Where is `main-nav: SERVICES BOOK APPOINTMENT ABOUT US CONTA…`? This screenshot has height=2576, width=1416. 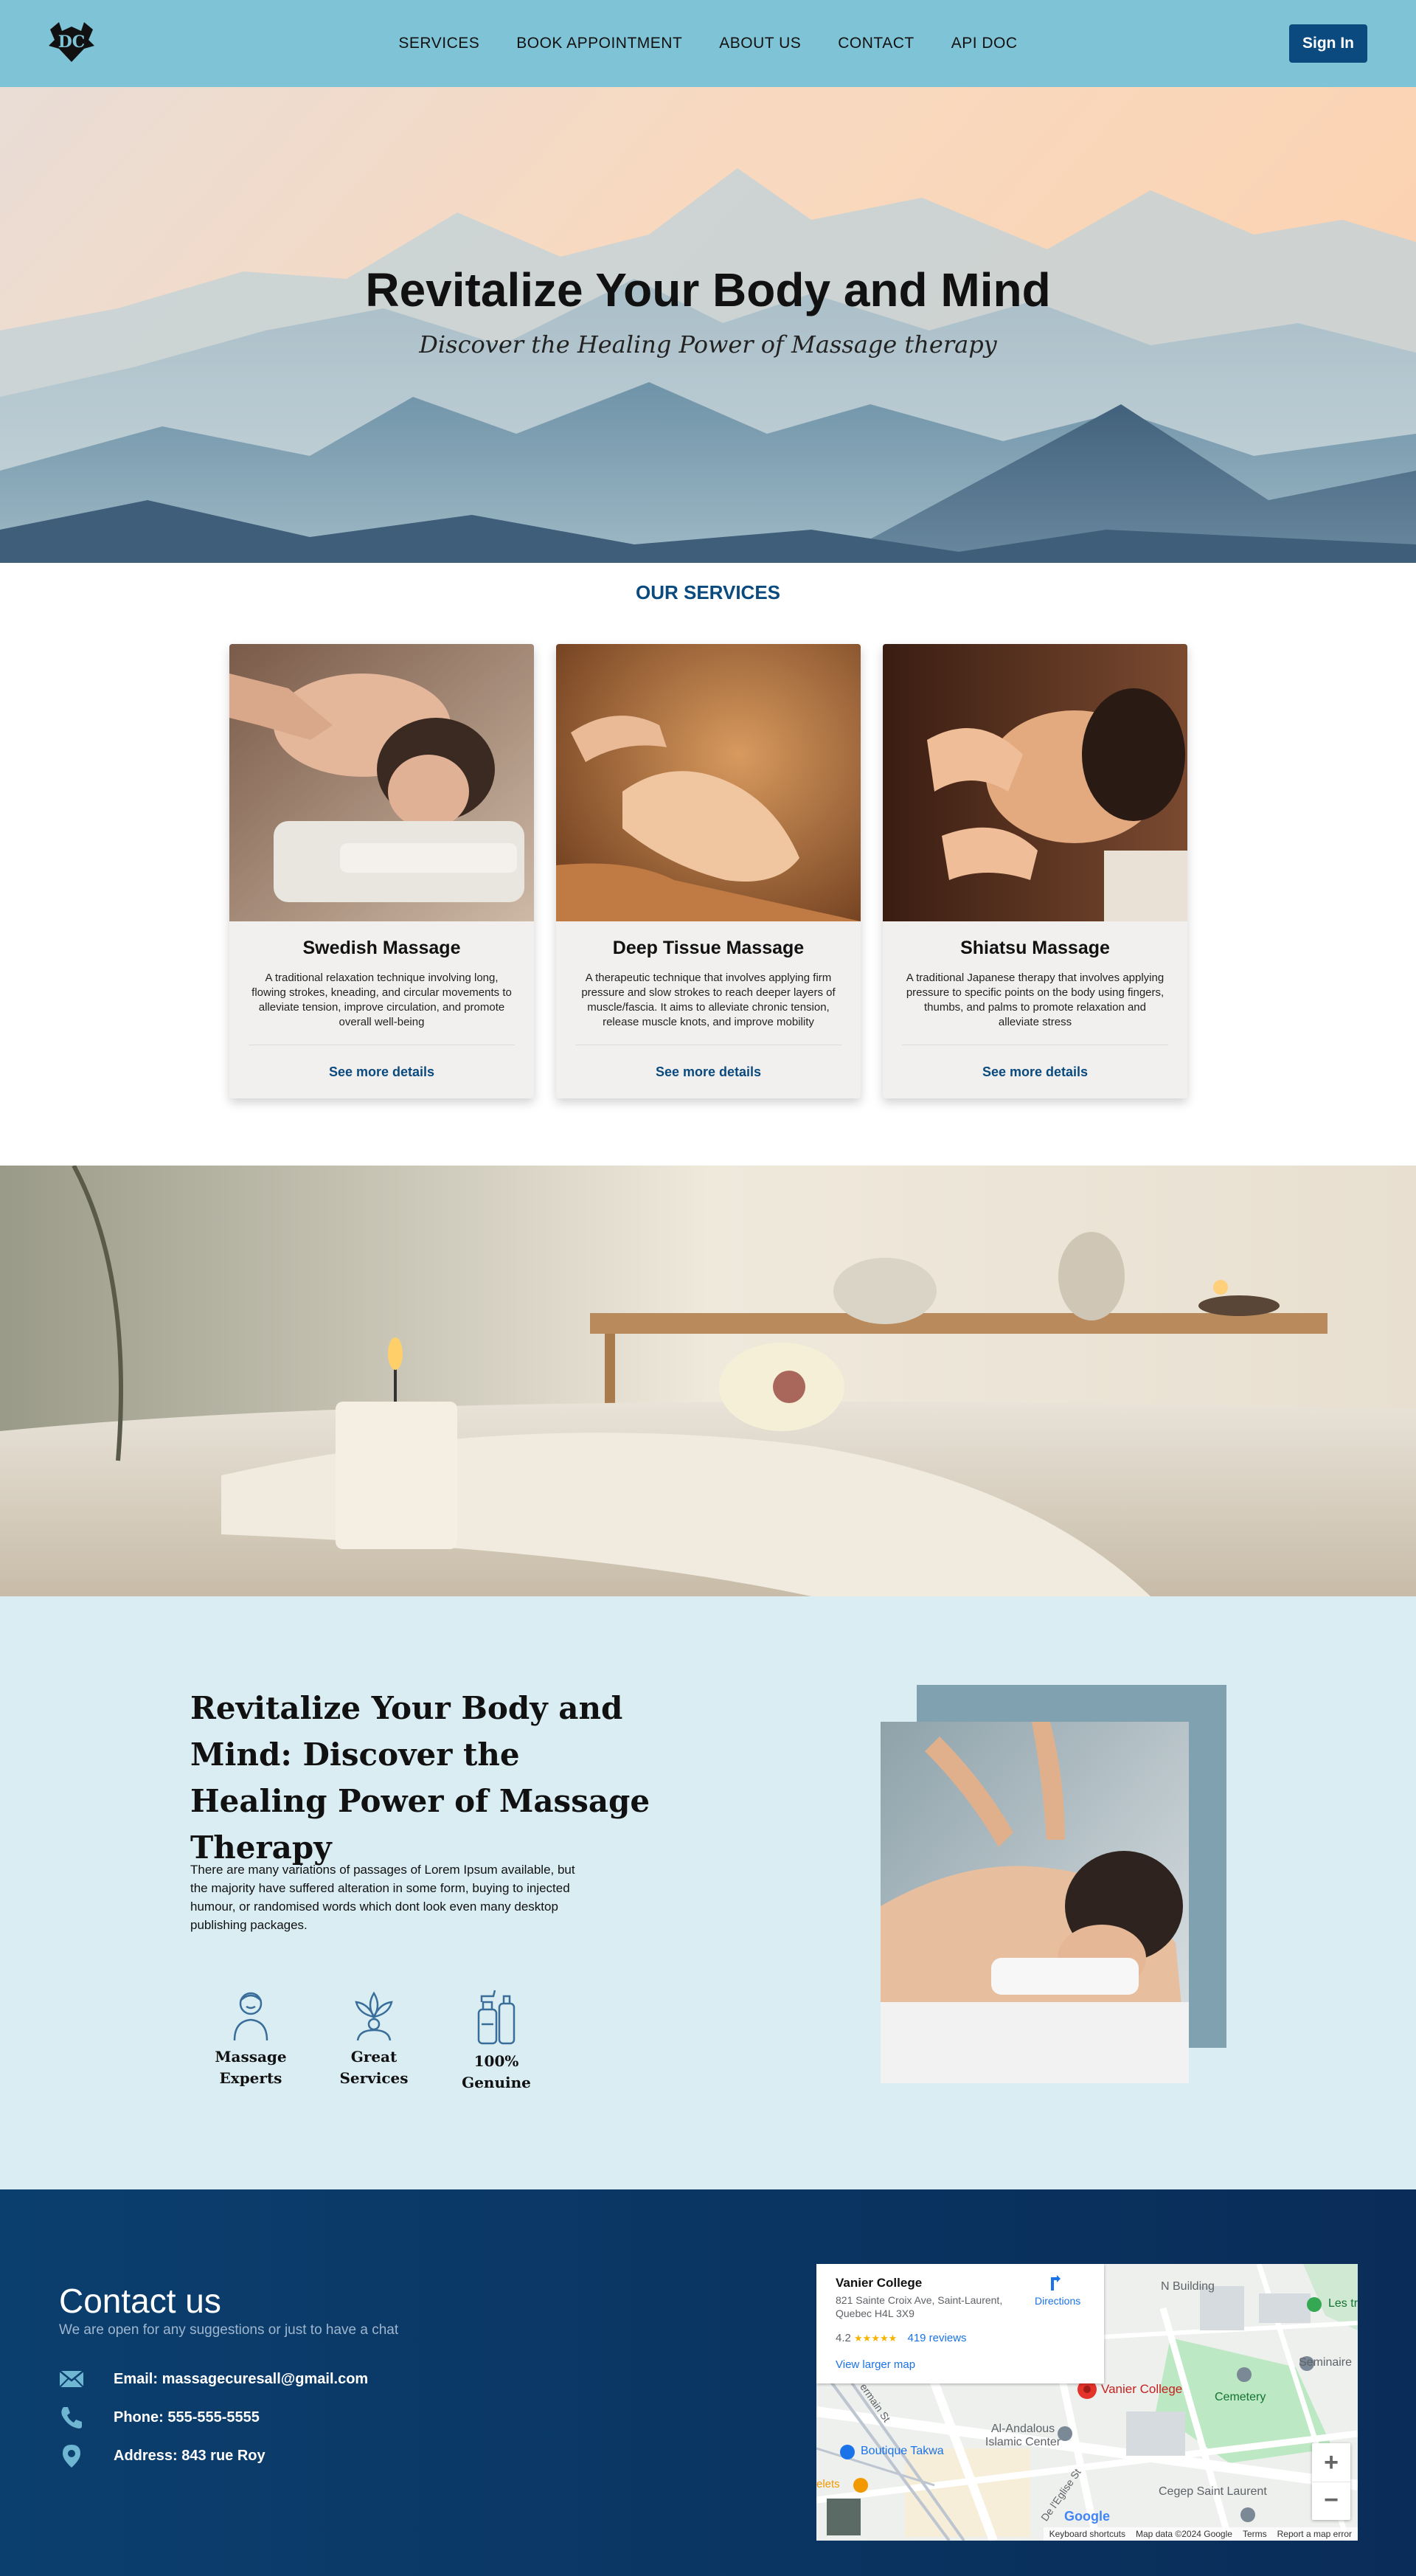
main-nav: SERVICES BOOK APPOINTMENT ABOUT US CONTA… is located at coordinates (708, 44).